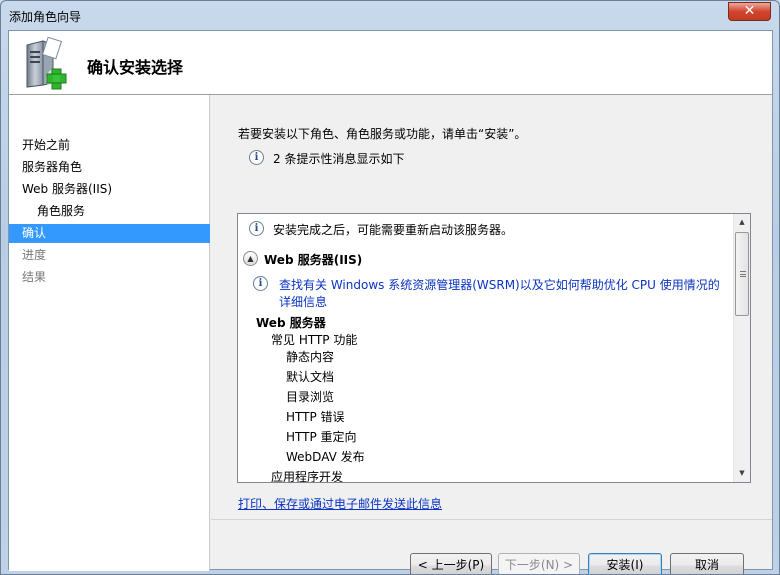 This screenshot has width=780, height=575. Describe the element at coordinates (393, 230) in the screenshot. I see `restart-note-text: 安装完成之后，可能需要重新启动该服务器。` at that location.